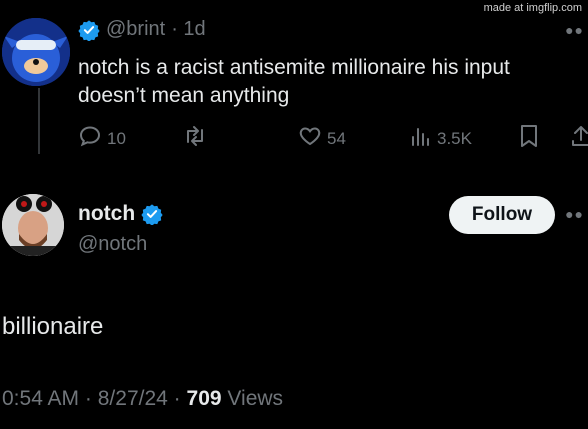 The image size is (588, 429). I want to click on reply-header: @brint · 1d, so click(142, 30).